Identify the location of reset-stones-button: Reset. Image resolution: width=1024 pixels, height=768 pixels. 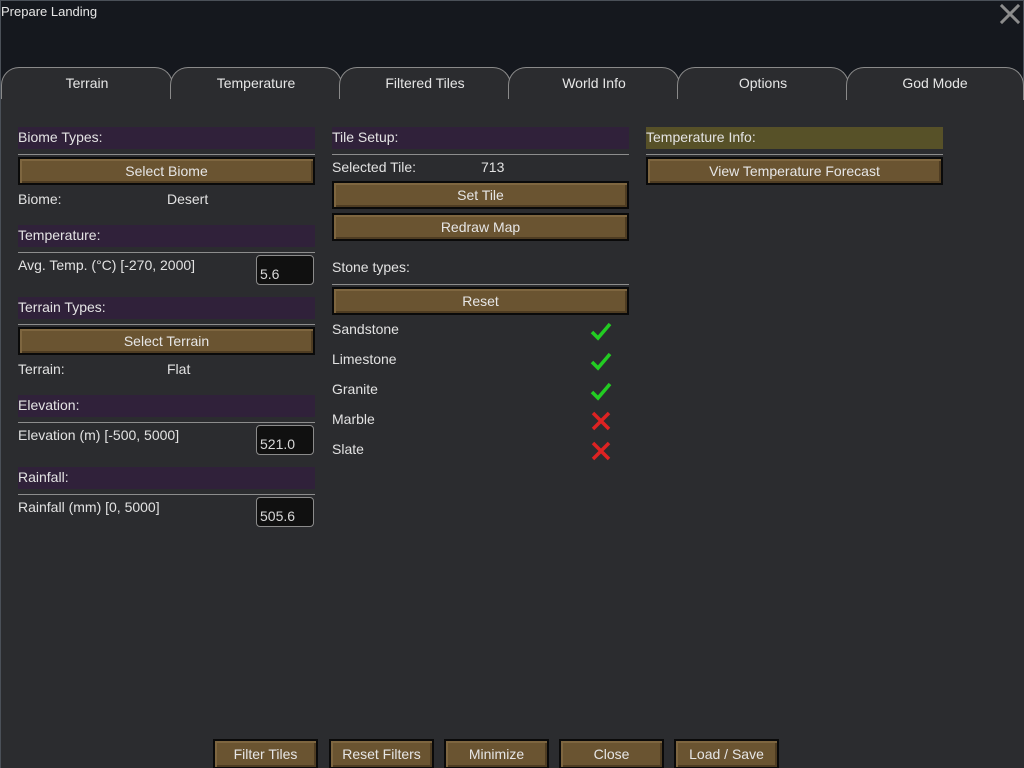
(480, 301).